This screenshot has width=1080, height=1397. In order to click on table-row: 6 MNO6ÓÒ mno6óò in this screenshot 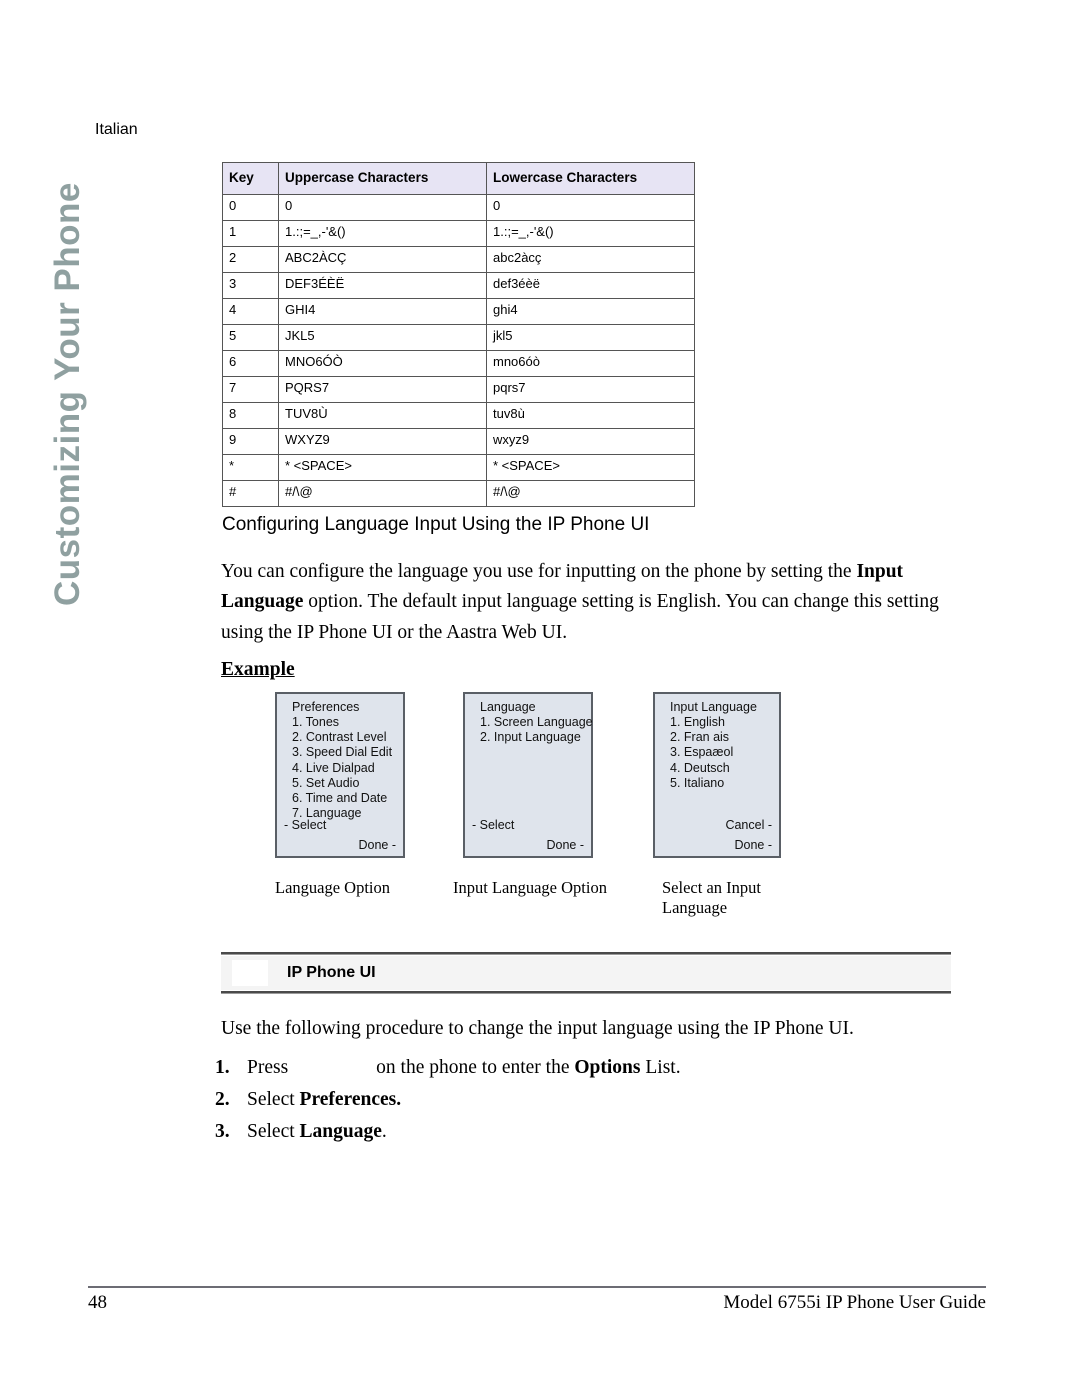, I will do `click(458, 363)`.